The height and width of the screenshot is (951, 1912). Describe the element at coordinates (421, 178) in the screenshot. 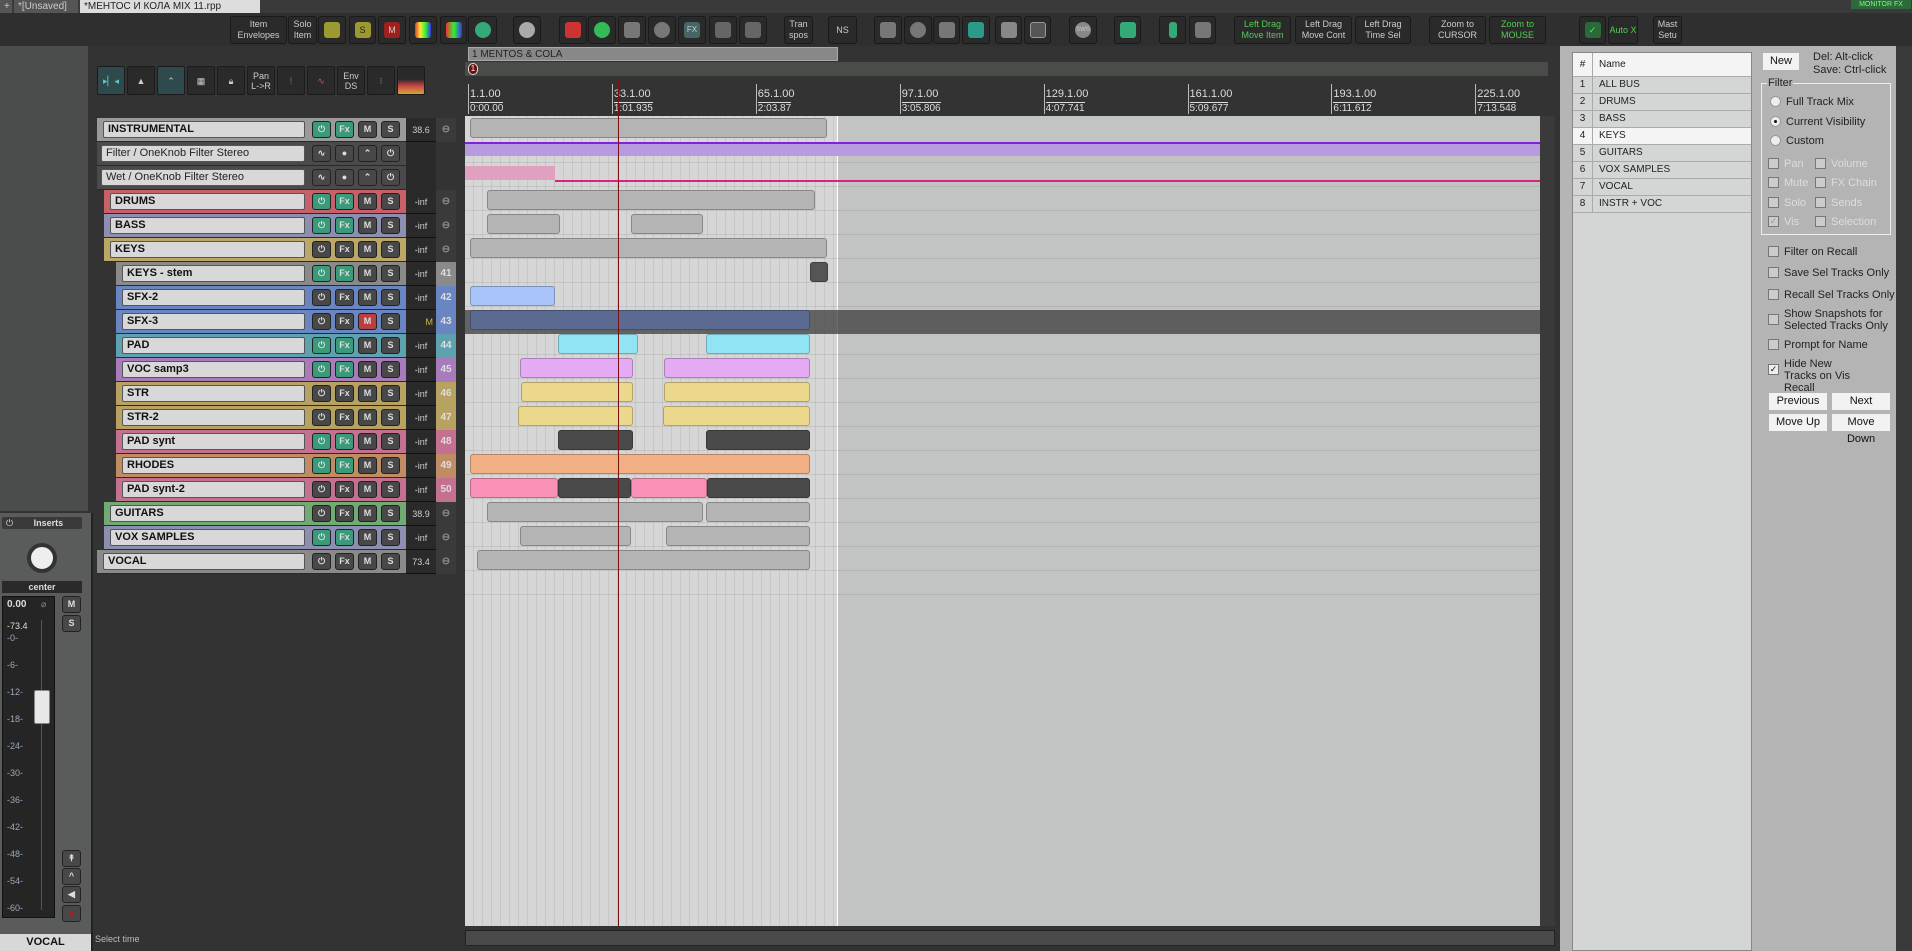

I see `envelope-fader` at that location.